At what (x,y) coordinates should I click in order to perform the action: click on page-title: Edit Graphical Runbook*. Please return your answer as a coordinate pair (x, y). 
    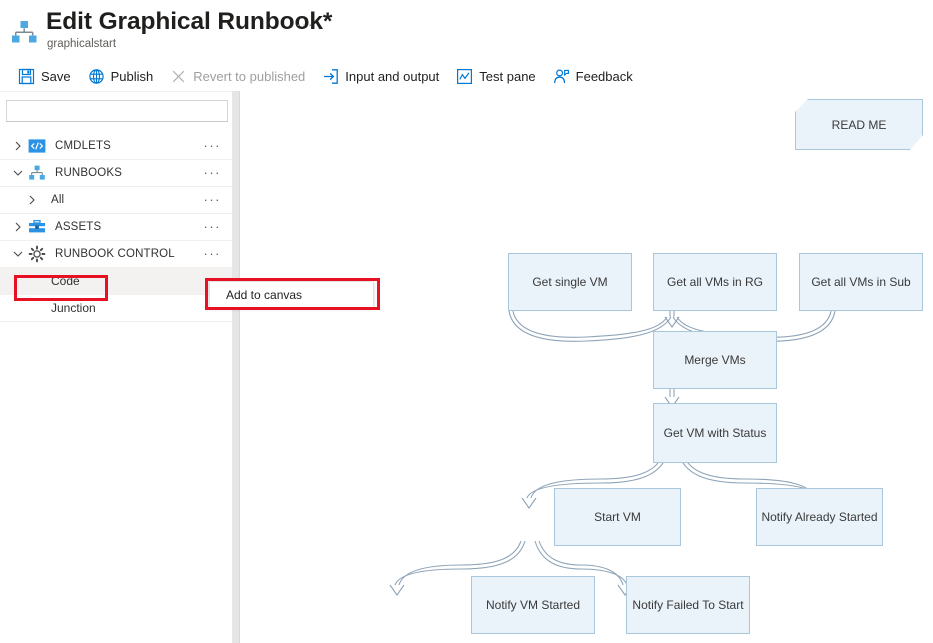
    Looking at the image, I should click on (189, 21).